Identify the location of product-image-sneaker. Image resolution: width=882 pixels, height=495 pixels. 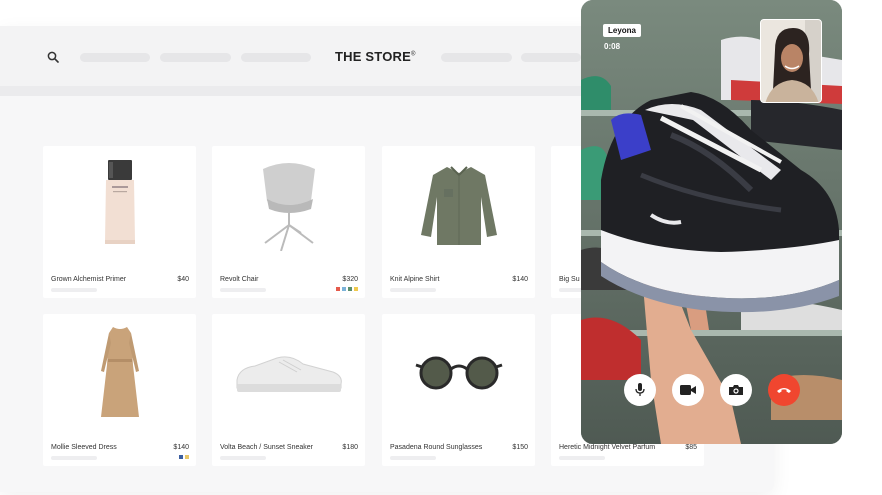
(288, 373).